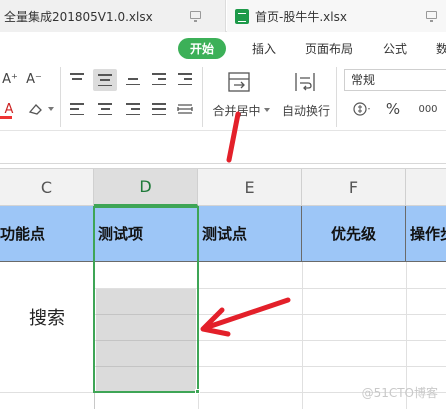 The image size is (446, 409). I want to click on red-line-annotation, so click(233, 137).